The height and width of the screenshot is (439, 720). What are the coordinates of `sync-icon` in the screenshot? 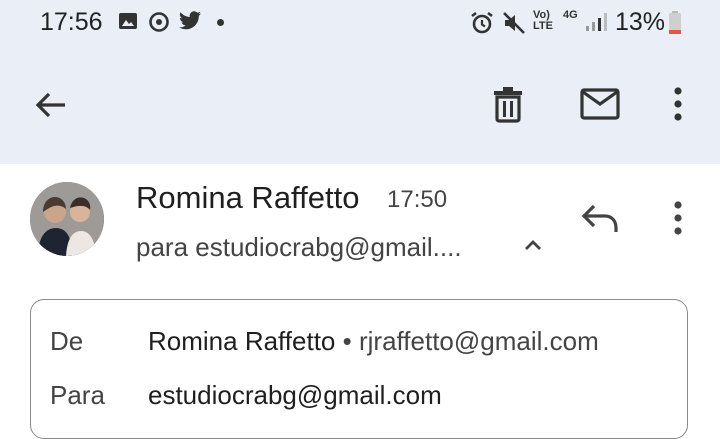 It's located at (159, 22).